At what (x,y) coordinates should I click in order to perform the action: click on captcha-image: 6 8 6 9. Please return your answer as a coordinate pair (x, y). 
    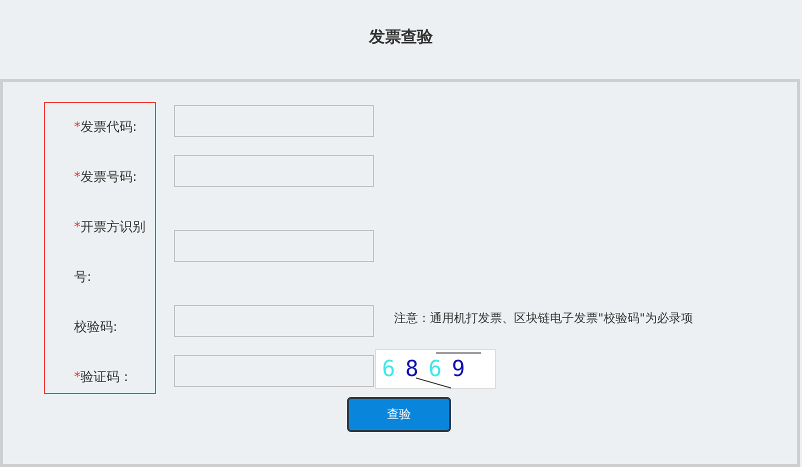
    Looking at the image, I should click on (435, 369).